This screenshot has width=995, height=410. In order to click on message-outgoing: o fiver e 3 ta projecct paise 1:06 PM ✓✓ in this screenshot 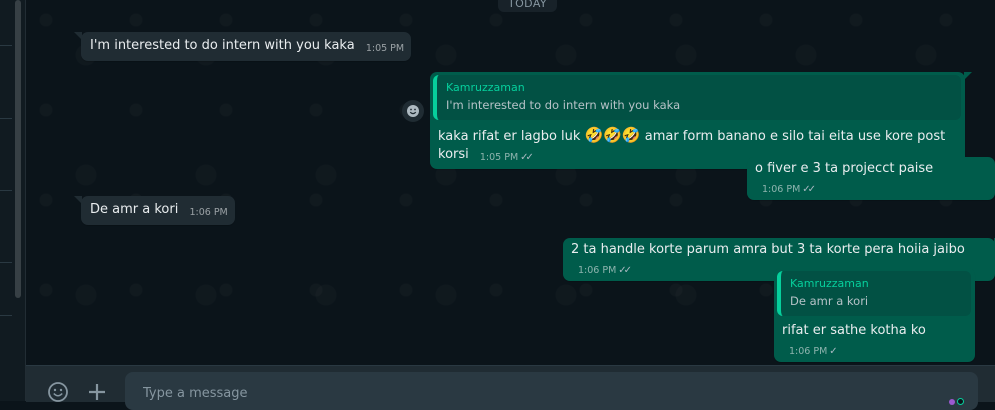, I will do `click(871, 178)`.